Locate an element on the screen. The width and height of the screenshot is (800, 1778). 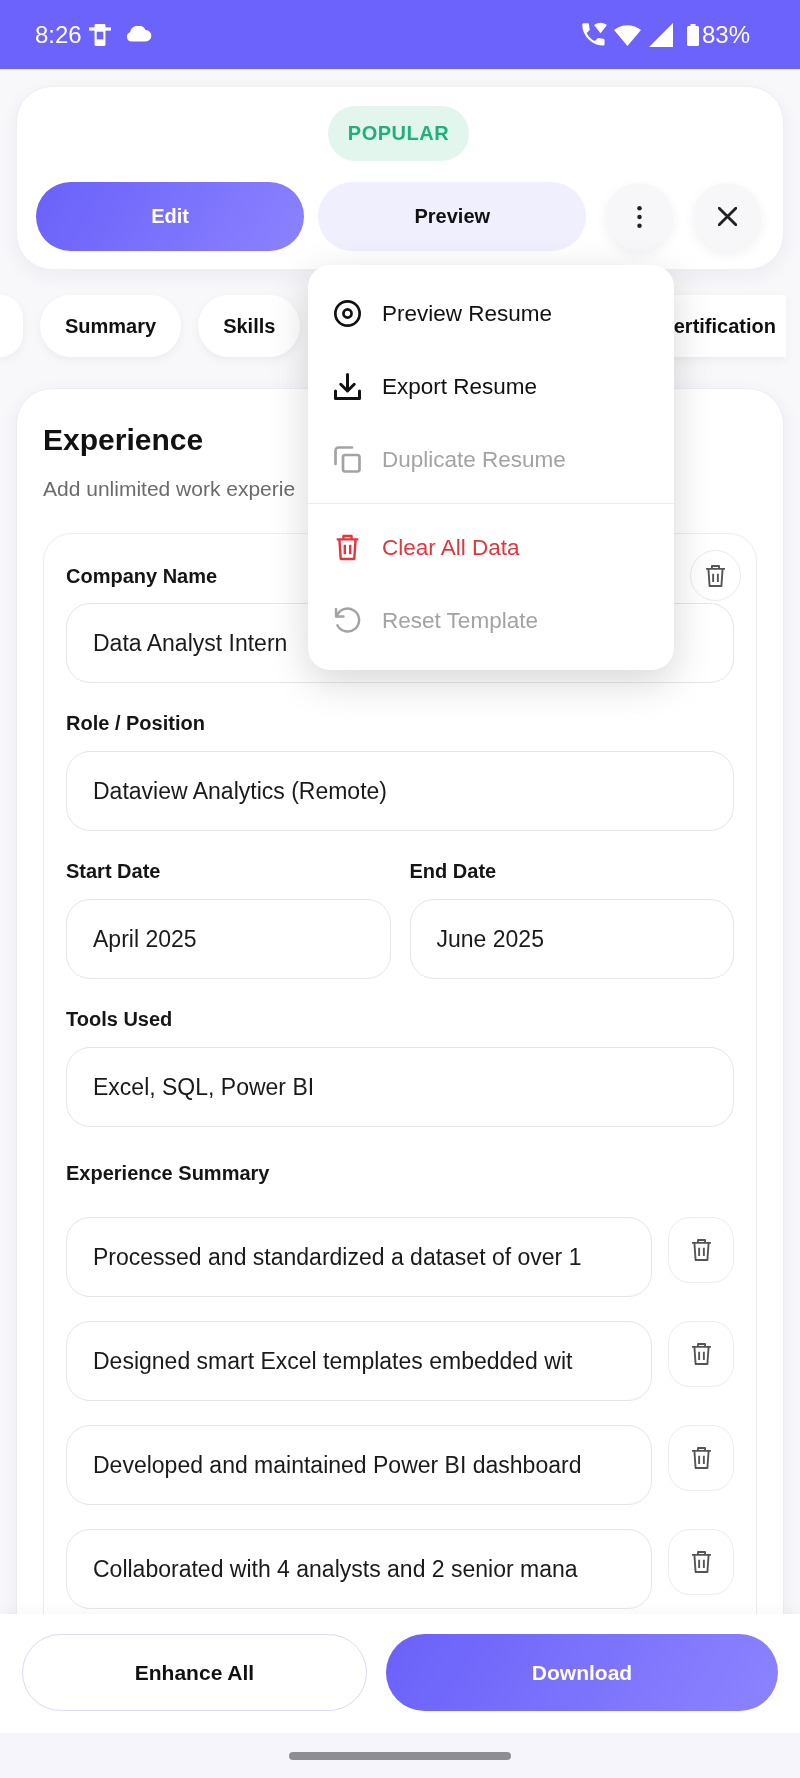
battery-percent: 83% is located at coordinates (725, 34).